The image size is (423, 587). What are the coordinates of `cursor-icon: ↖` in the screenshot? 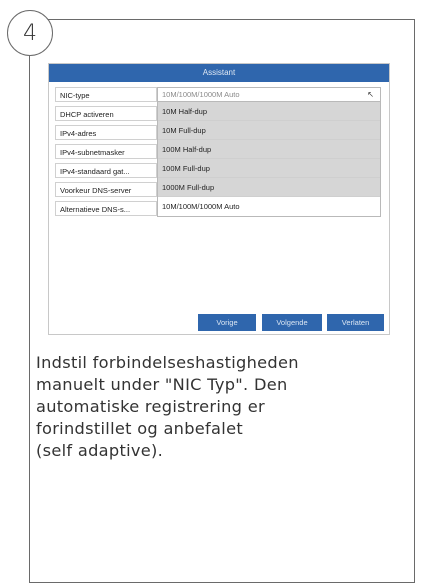 It's located at (370, 94).